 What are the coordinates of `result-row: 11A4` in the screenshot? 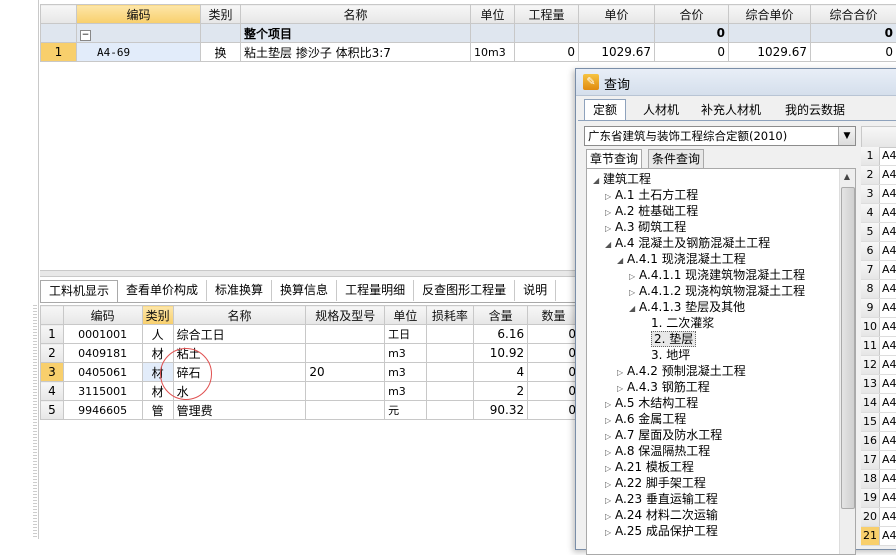 It's located at (878, 346).